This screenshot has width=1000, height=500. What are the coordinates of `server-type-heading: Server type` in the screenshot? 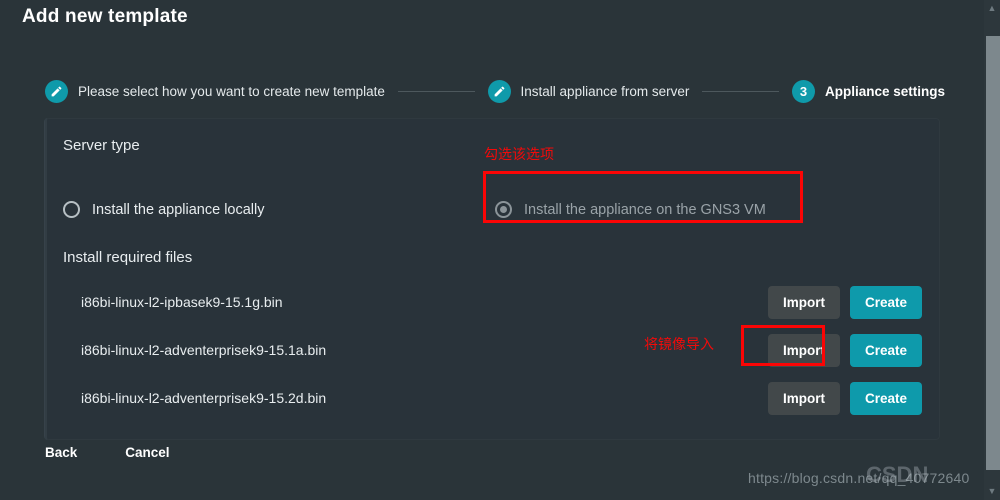 It's located at (101, 145).